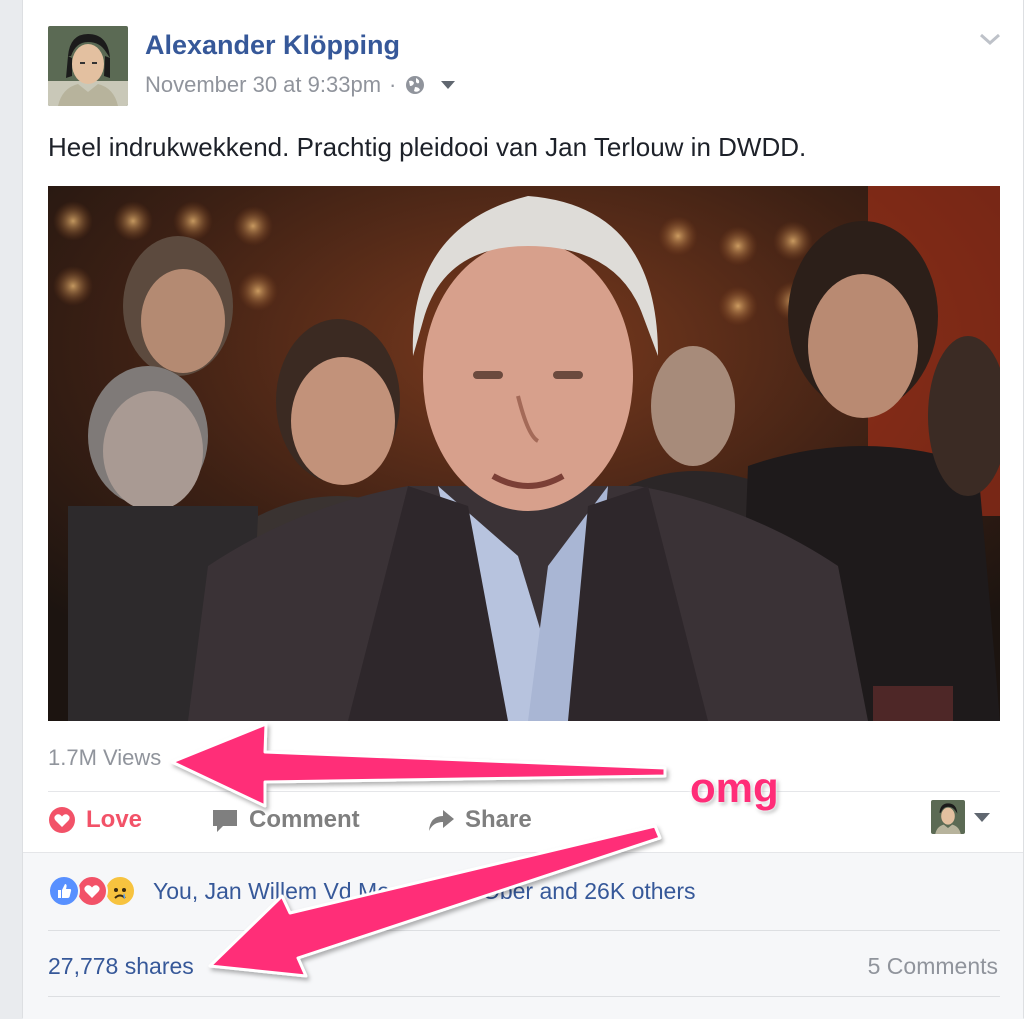  What do you see at coordinates (948, 817) in the screenshot?
I see `viewer-avatar` at bounding box center [948, 817].